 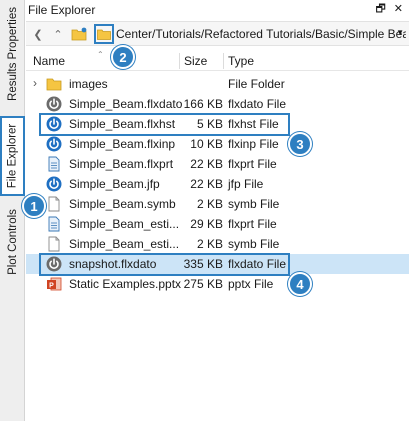 What do you see at coordinates (217, 84) in the screenshot?
I see `file-row: › images File Folder` at bounding box center [217, 84].